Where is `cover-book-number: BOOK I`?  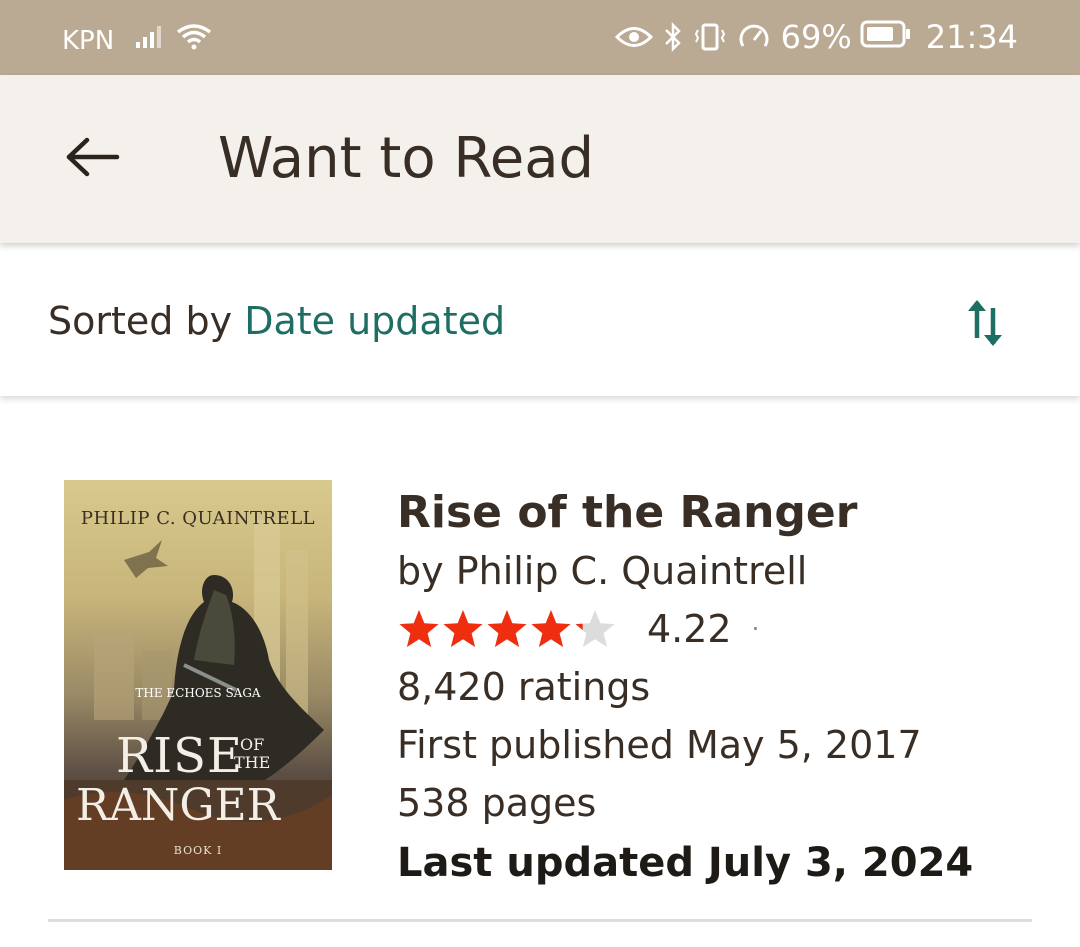 cover-book-number: BOOK I is located at coordinates (198, 850).